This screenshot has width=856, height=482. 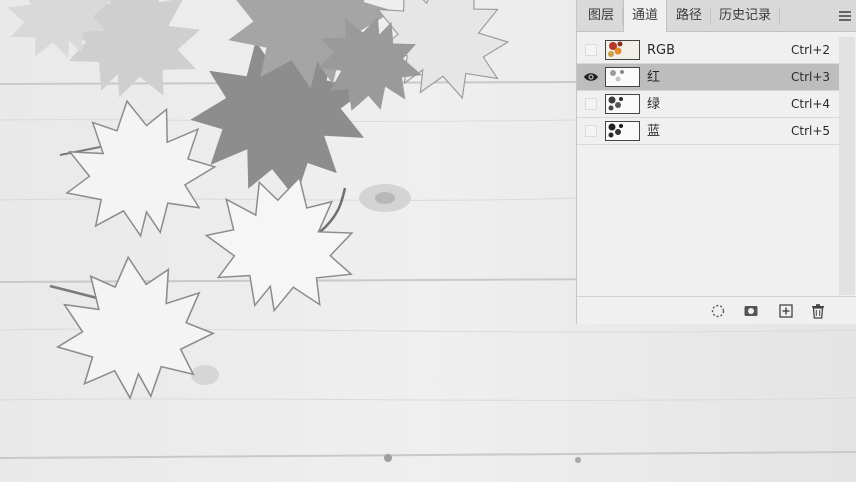 I want to click on new-channel-icon, so click(x=786, y=311).